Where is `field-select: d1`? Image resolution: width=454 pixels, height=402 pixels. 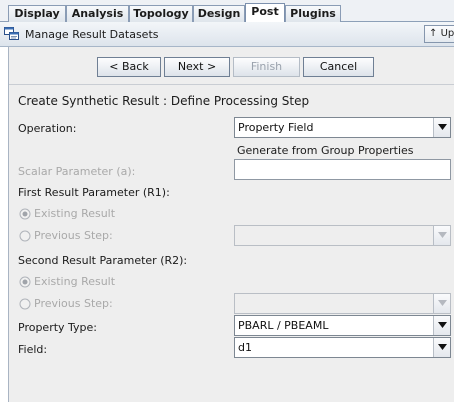
field-select: d1 is located at coordinates (342, 347).